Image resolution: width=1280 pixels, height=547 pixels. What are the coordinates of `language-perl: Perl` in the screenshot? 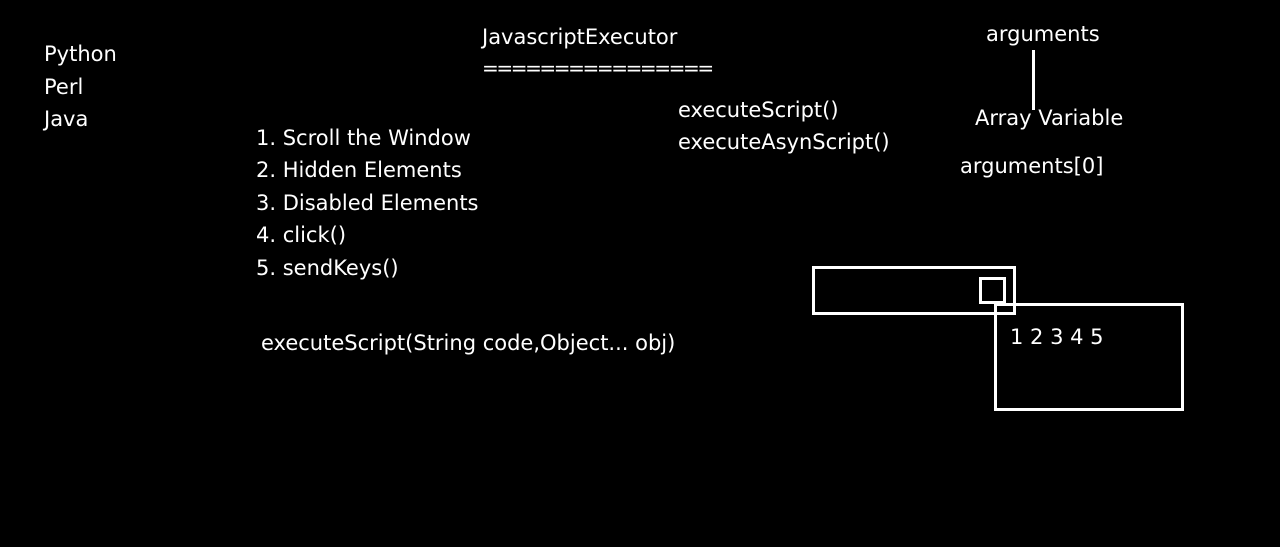 It's located at (64, 87).